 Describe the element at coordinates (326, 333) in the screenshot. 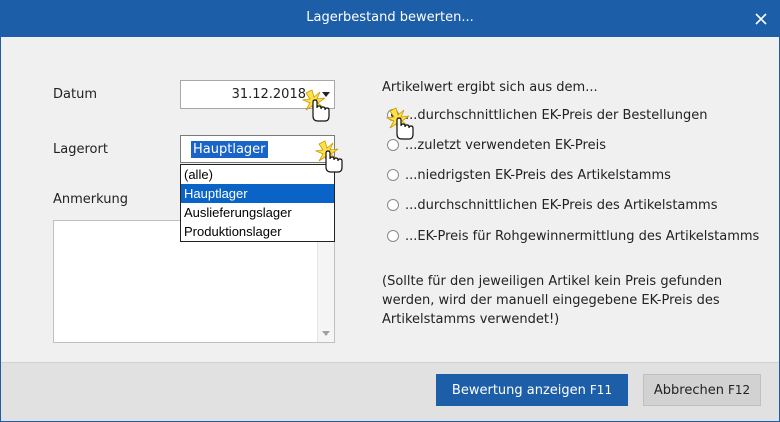

I see `scroll-down-icon` at that location.